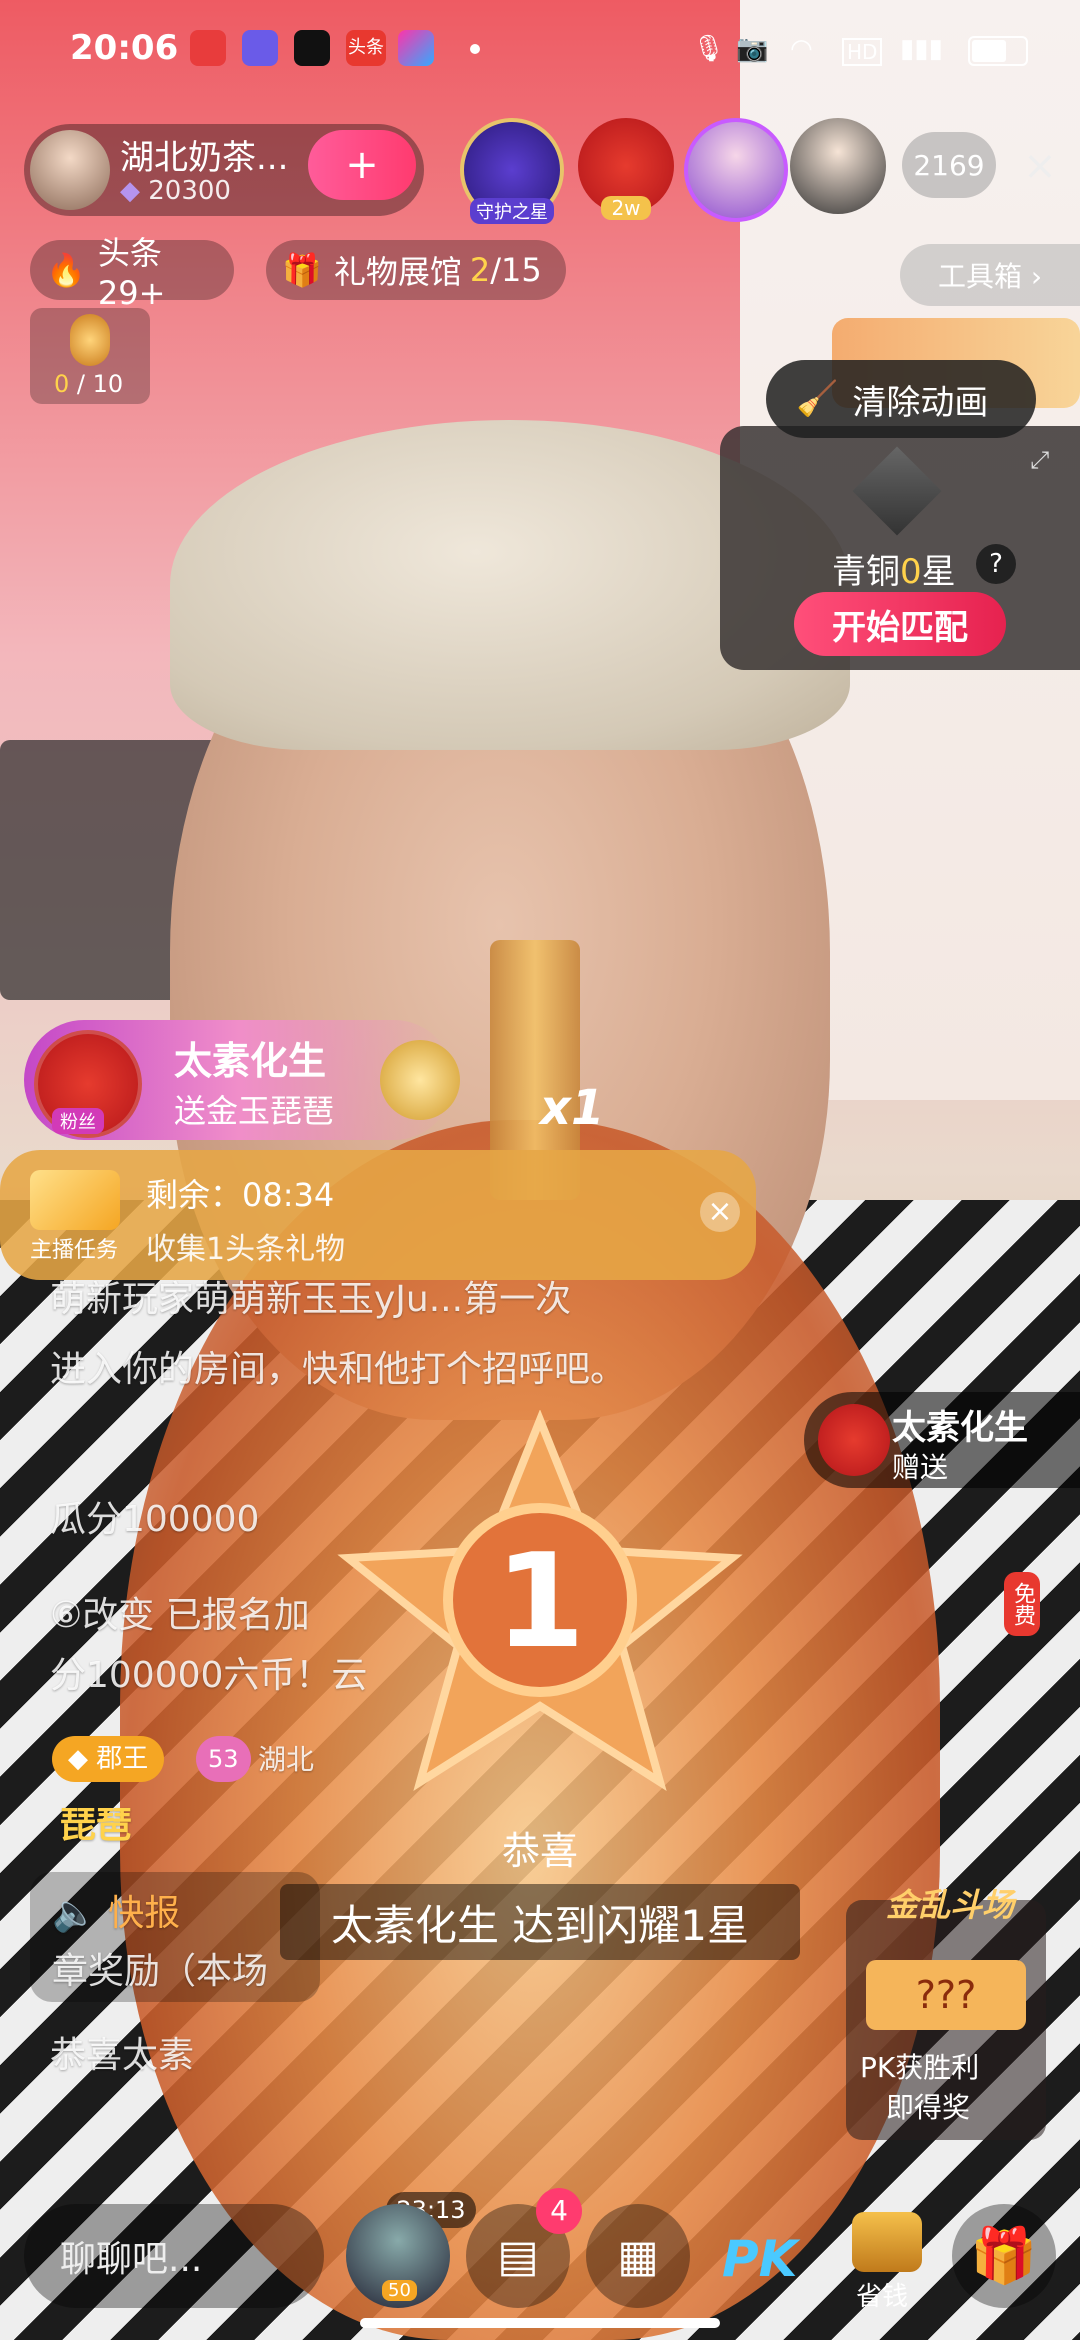 This screenshot has width=1080, height=2340. I want to click on rank-value: 0, so click(911, 572).